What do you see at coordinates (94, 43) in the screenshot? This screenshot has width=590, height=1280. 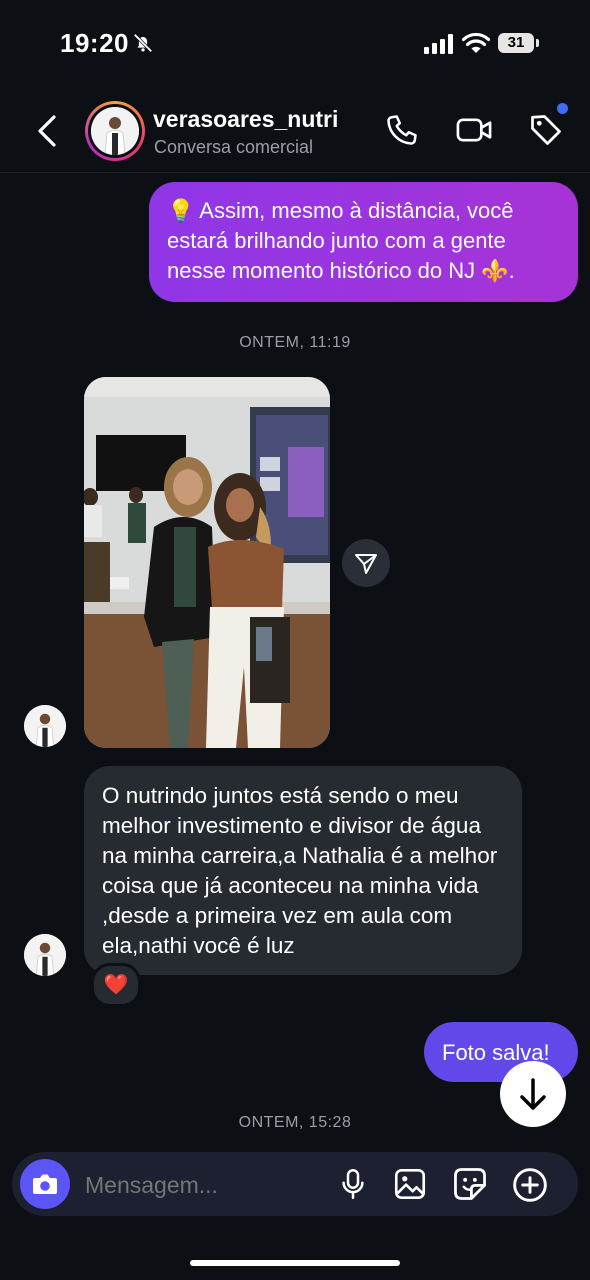 I see `status-time: 19:20` at bounding box center [94, 43].